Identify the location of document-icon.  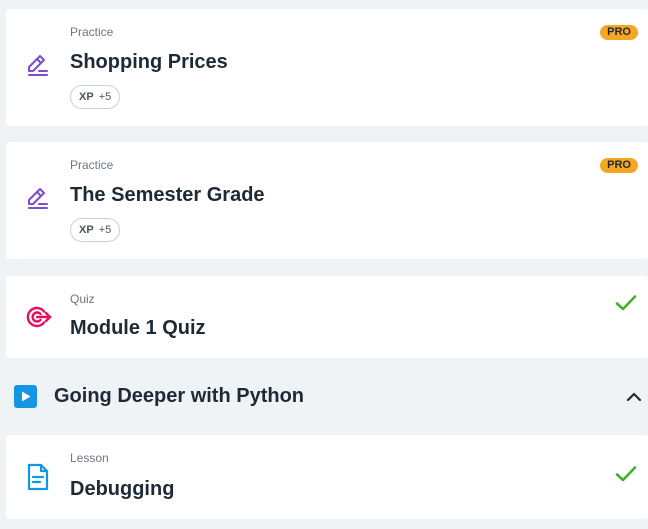
(38, 477).